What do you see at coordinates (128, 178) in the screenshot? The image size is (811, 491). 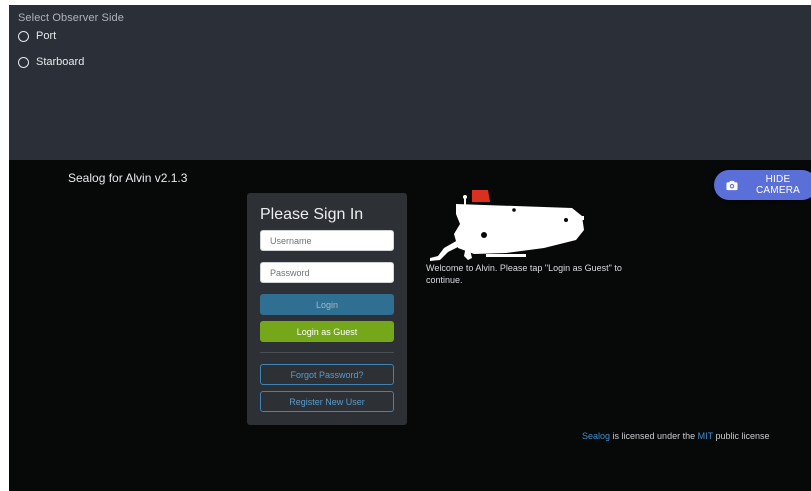 I see `app-title: Sealog for Alvin v2.1.3` at bounding box center [128, 178].